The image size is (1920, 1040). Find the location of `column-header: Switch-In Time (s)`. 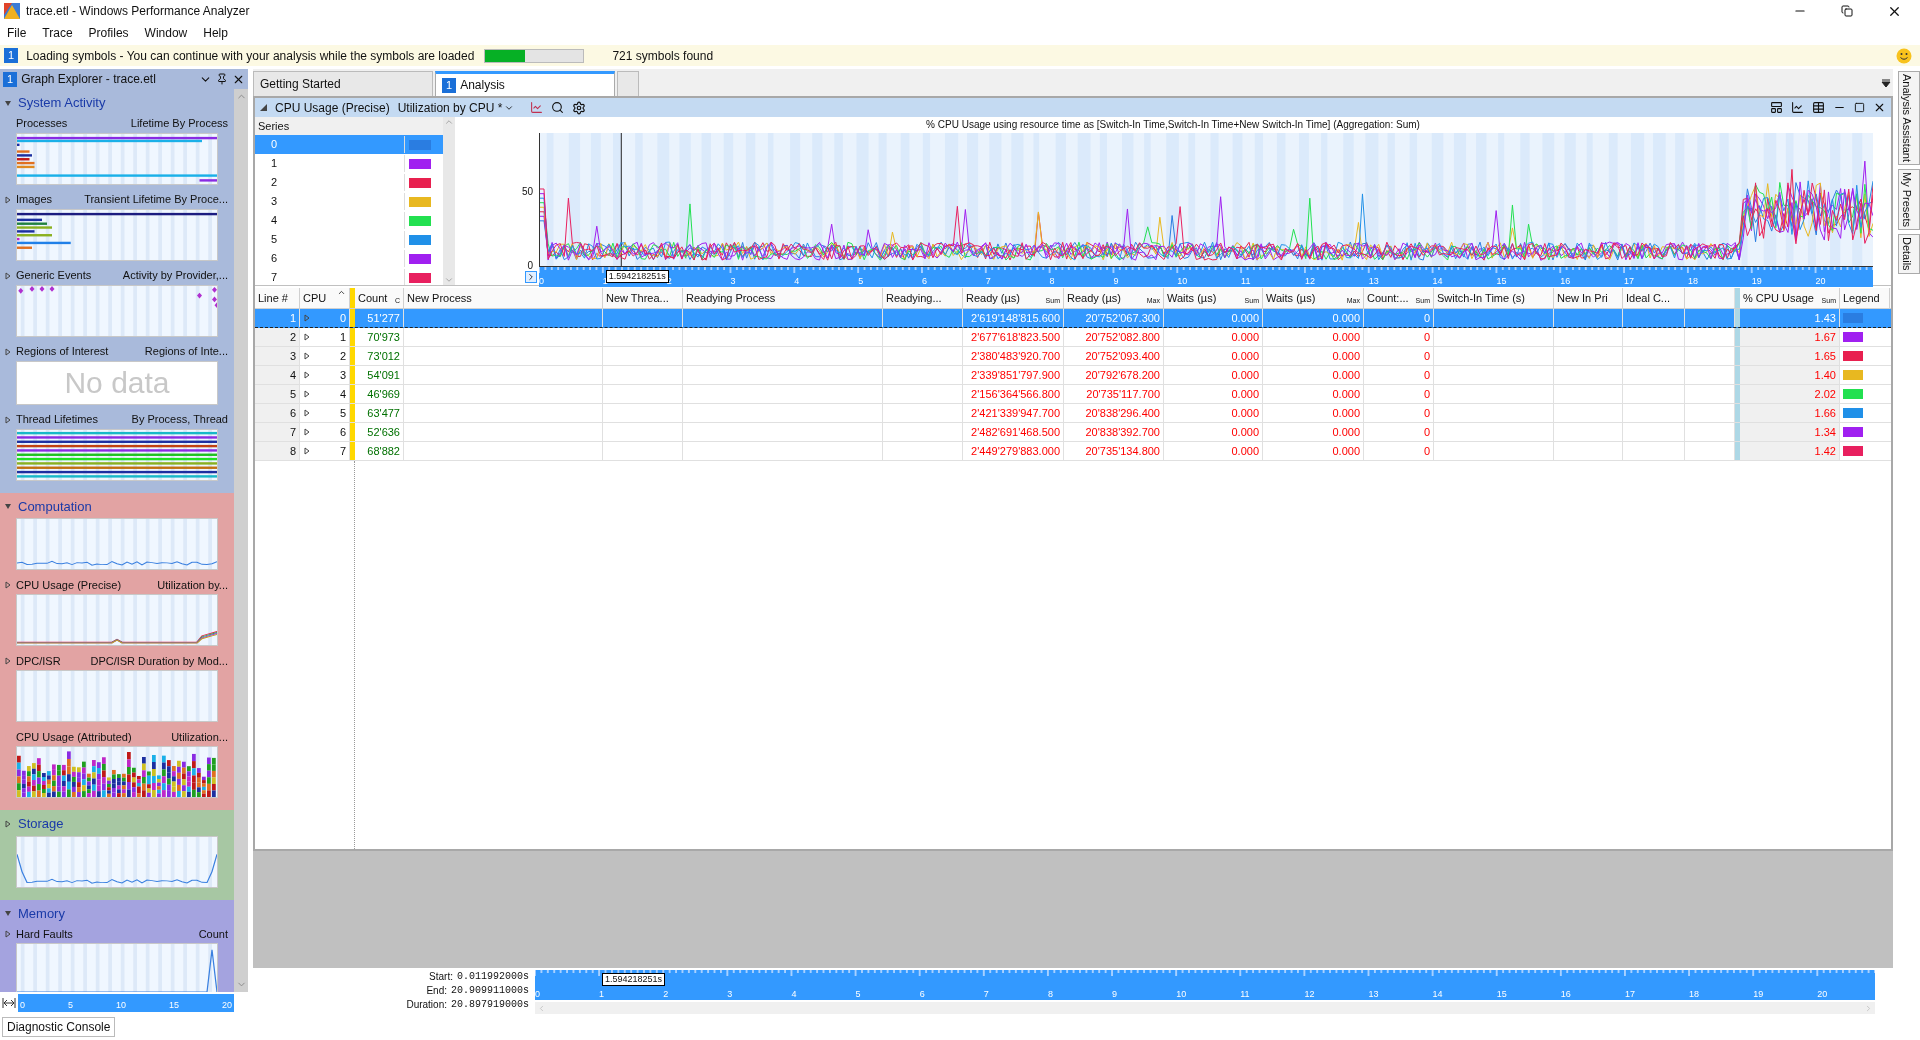

column-header: Switch-In Time (s) is located at coordinates (1494, 298).